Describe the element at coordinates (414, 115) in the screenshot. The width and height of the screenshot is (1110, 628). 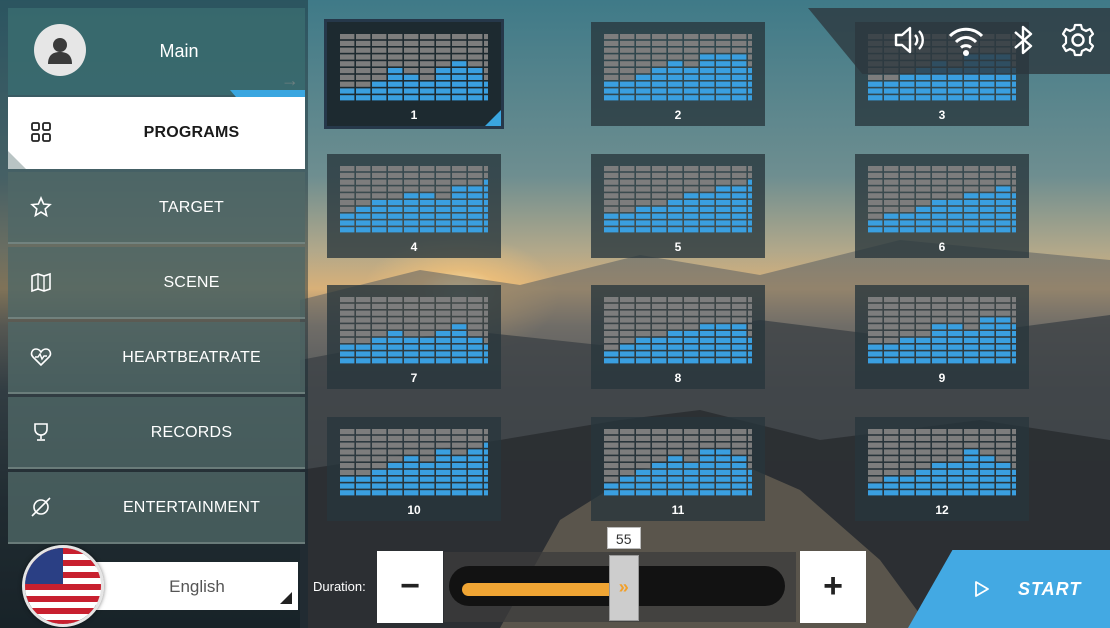
I see `program-number: 1` at that location.